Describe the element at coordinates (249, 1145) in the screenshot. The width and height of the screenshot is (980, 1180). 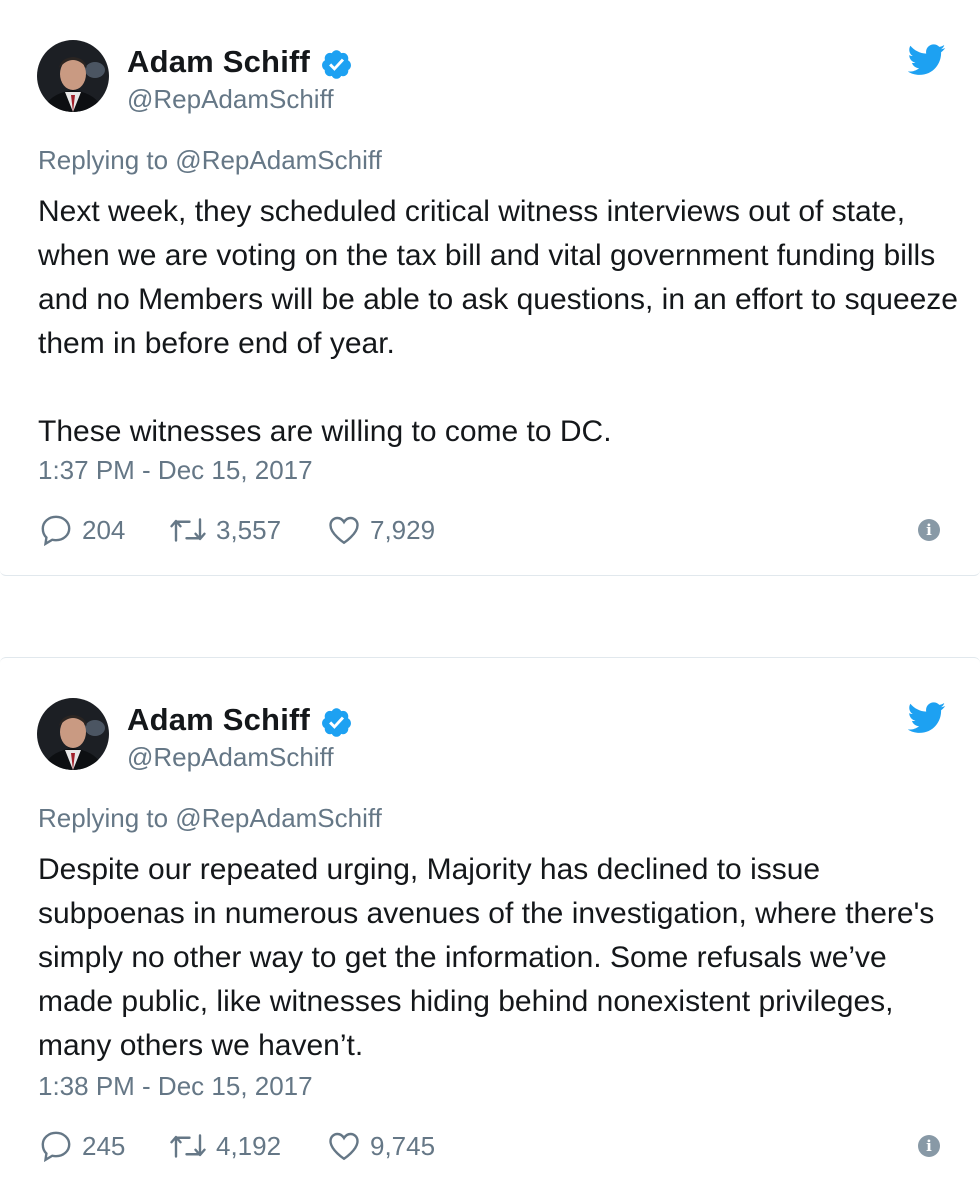
I see `retweet-count: 4,192` at that location.